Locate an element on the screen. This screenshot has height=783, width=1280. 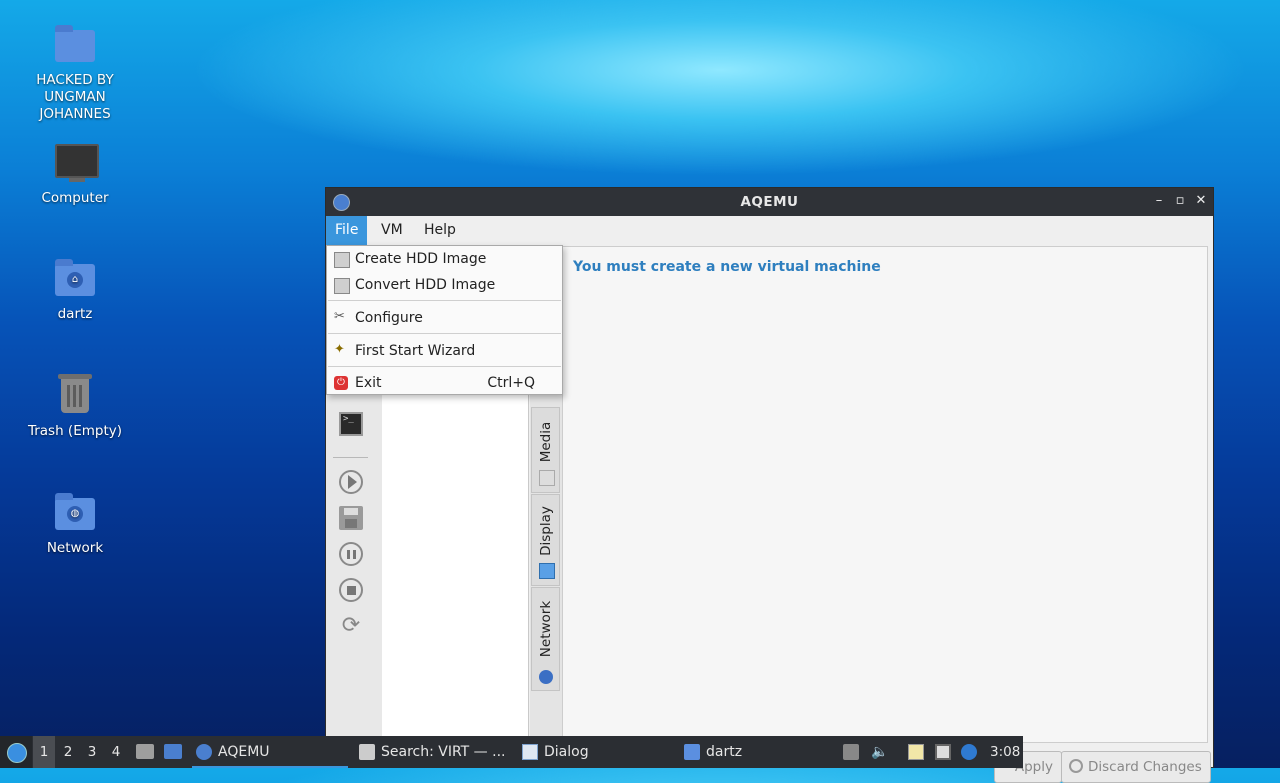
menu-vm: VM is located at coordinates (392, 230).